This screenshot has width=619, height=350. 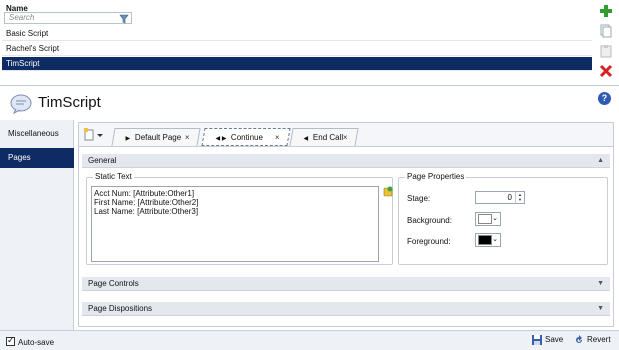 I want to click on revert-label: Revert, so click(x=599, y=340).